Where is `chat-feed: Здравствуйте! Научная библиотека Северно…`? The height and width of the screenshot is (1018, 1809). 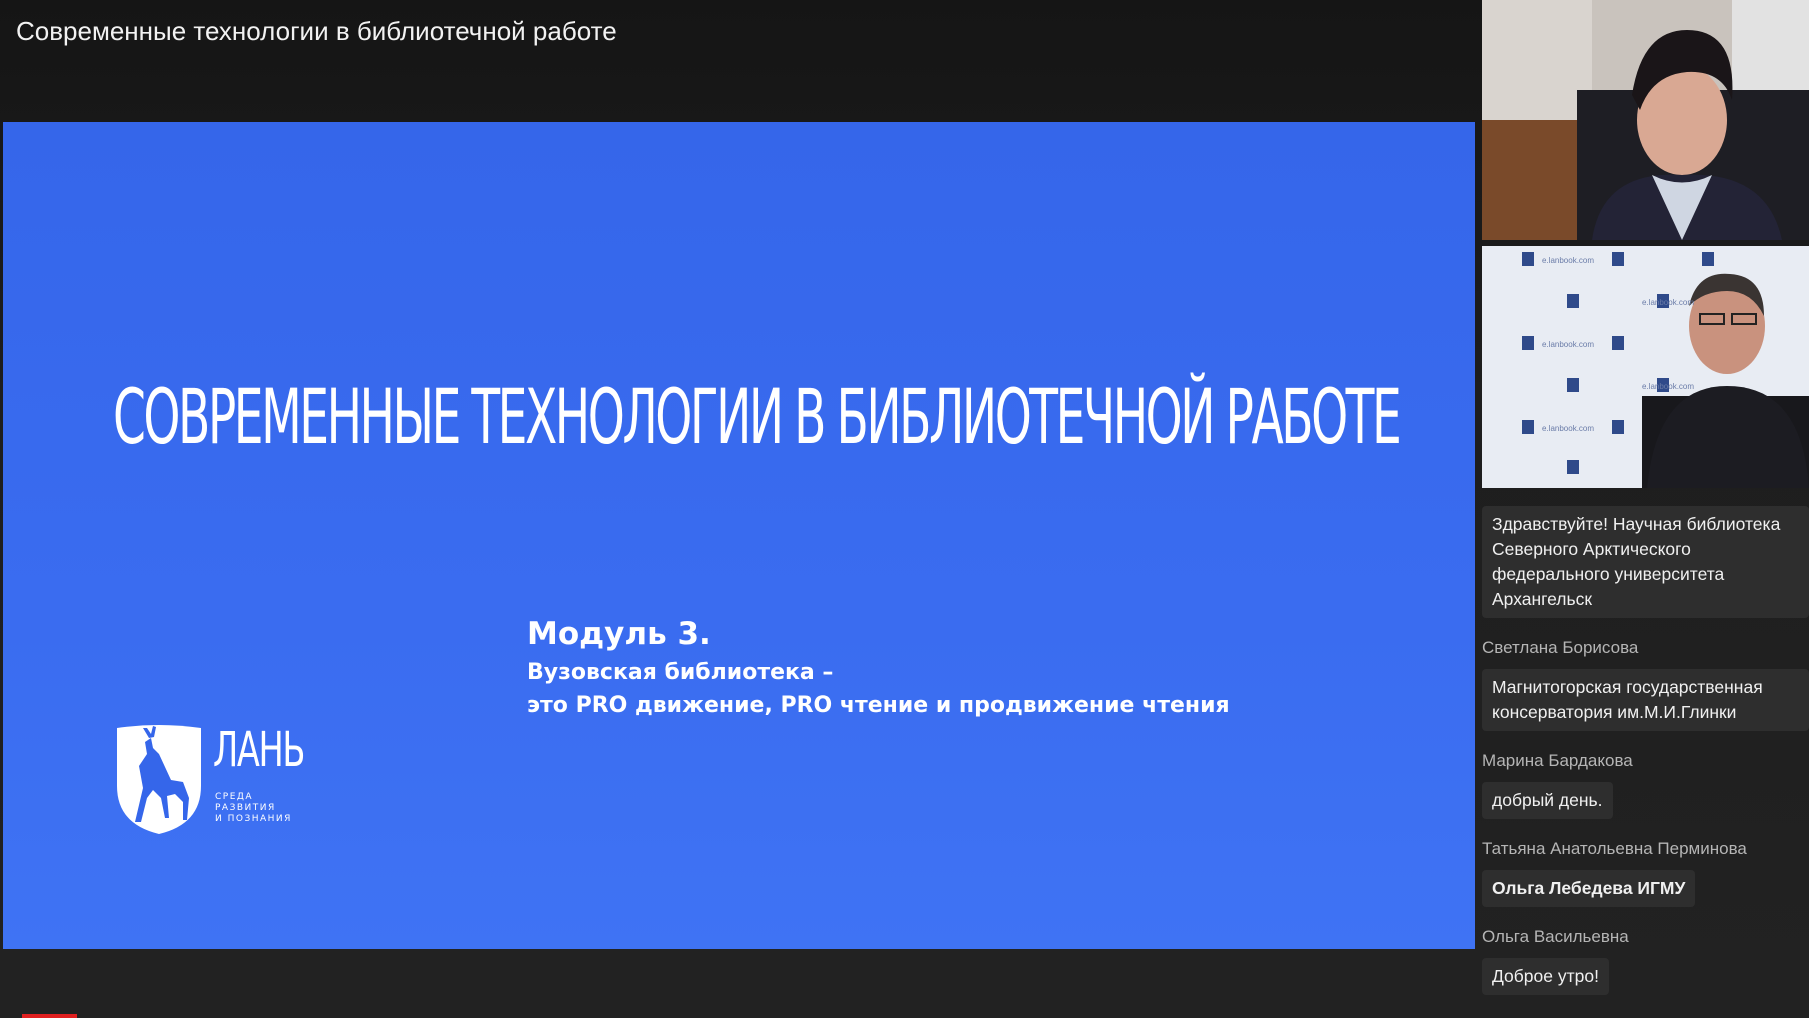 chat-feed: Здравствуйте! Научная библиотека Северно… is located at coordinates (1645, 750).